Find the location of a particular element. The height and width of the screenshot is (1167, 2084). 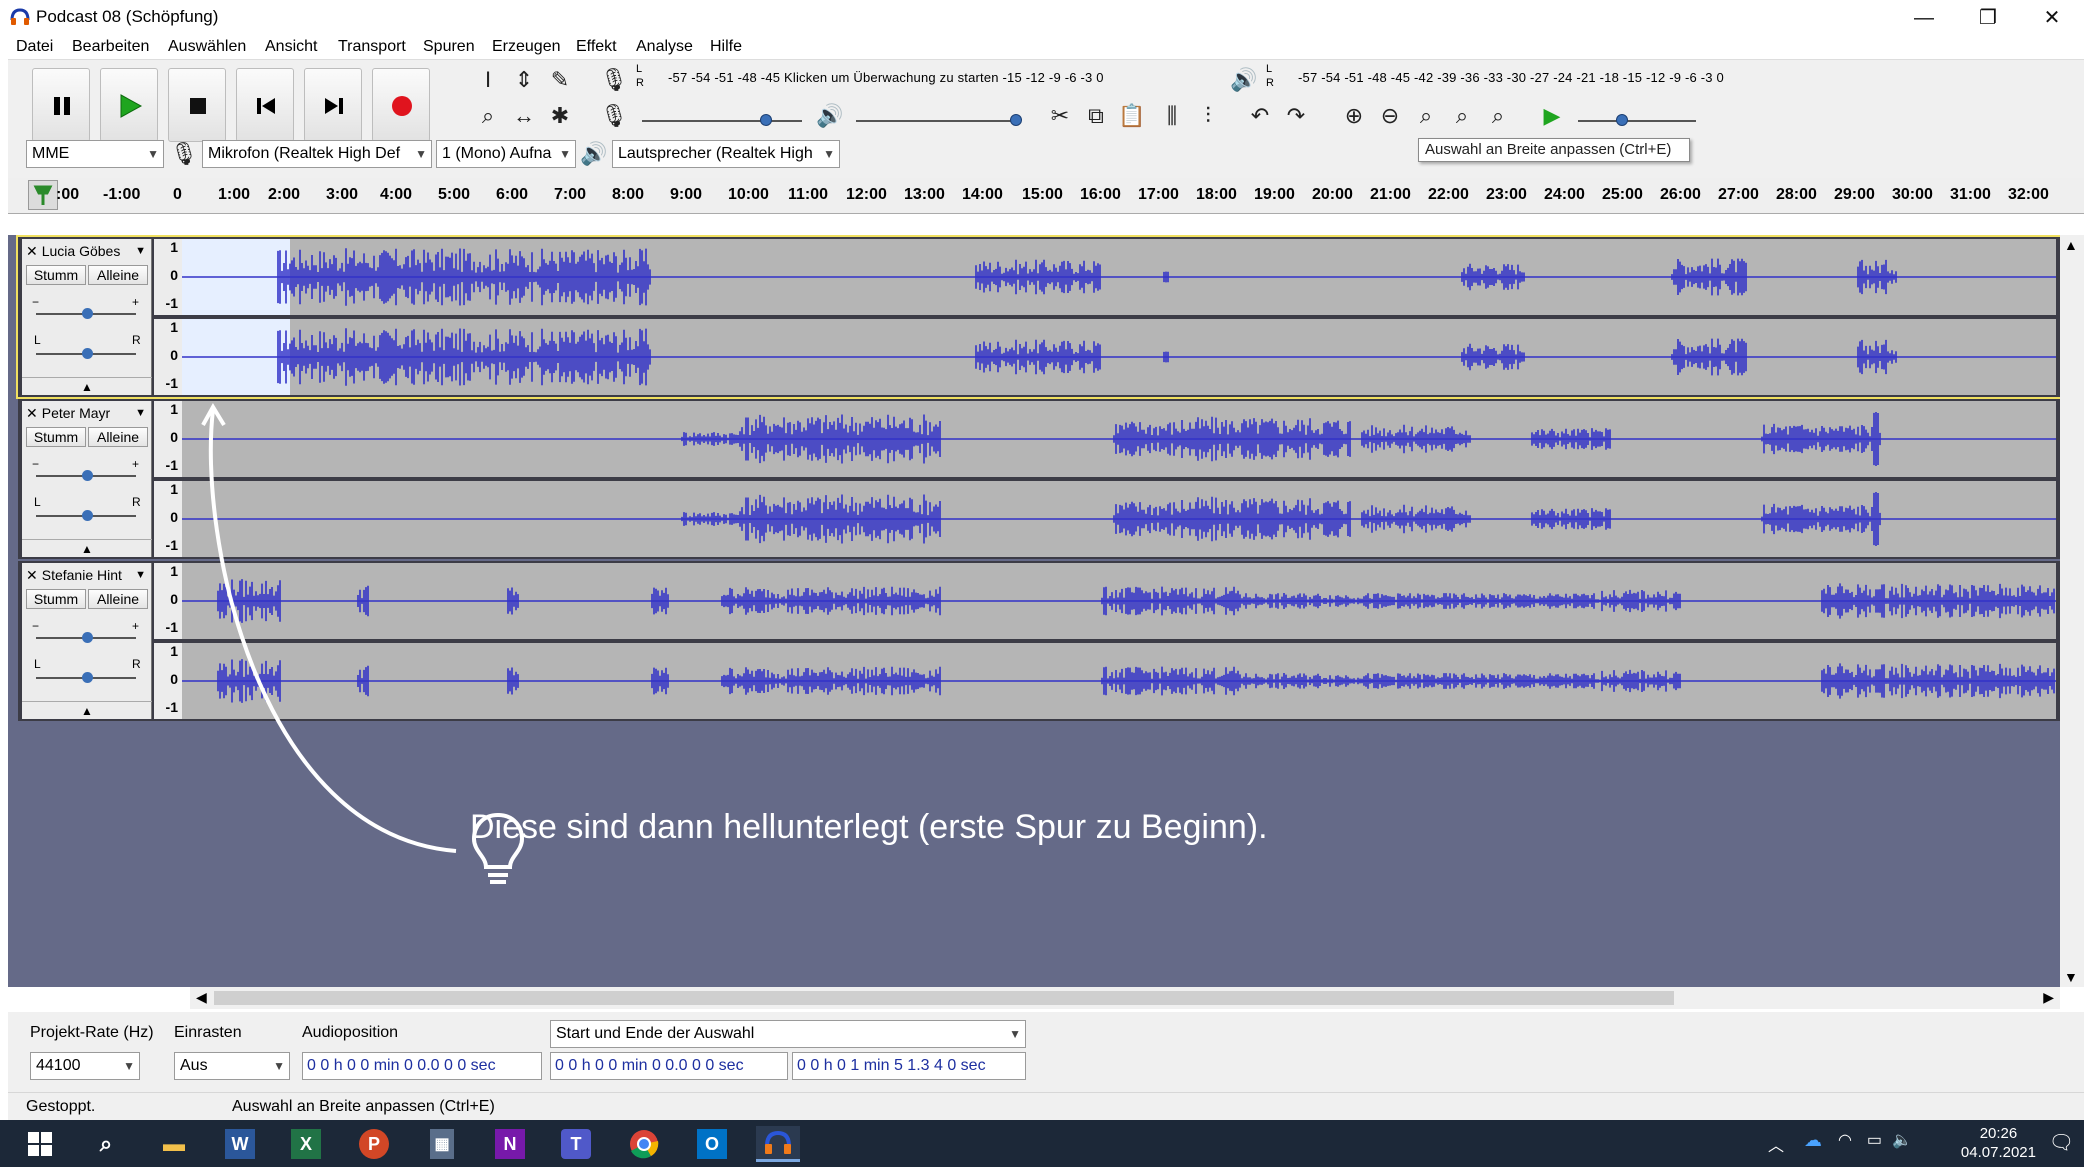

microphone-icon: 🎙 is located at coordinates (184, 153).